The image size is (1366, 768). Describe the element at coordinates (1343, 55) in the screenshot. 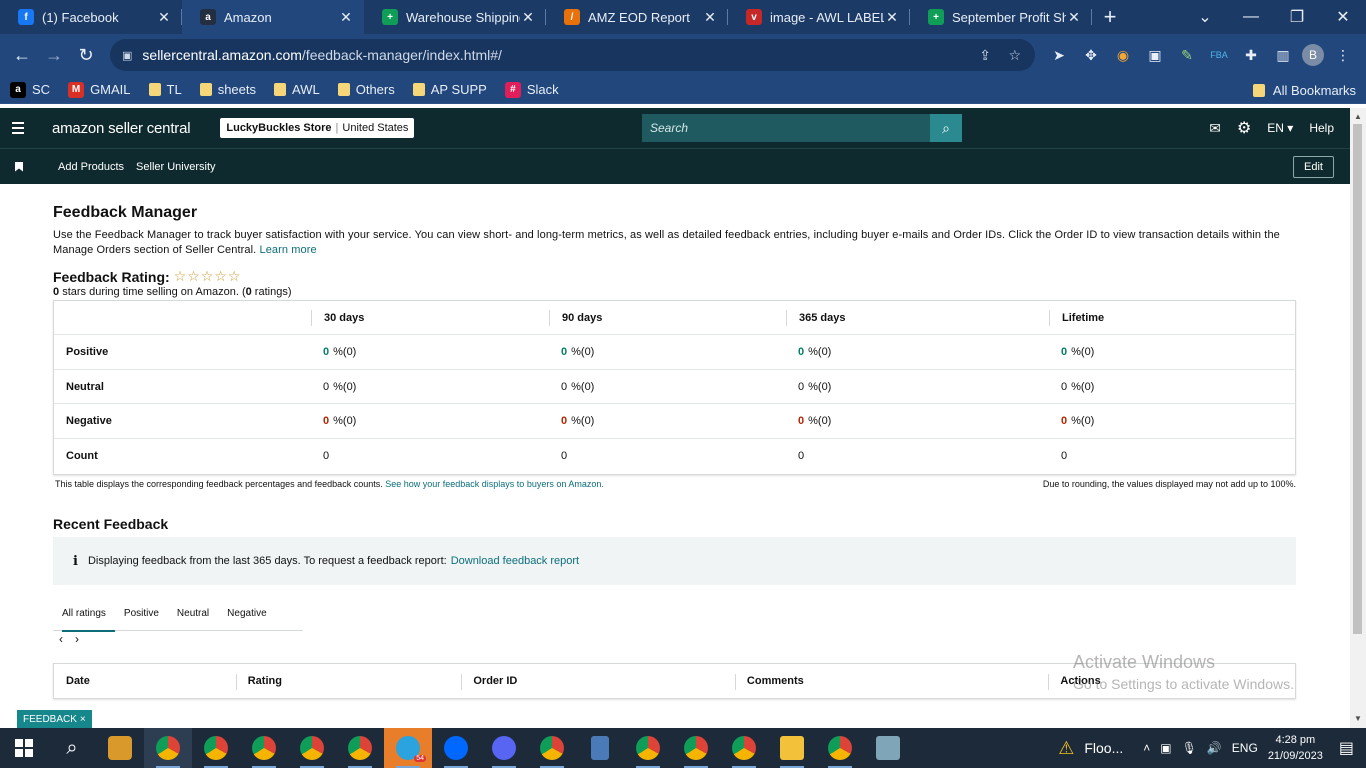

I see `menu-dots-icon: ⋮` at that location.